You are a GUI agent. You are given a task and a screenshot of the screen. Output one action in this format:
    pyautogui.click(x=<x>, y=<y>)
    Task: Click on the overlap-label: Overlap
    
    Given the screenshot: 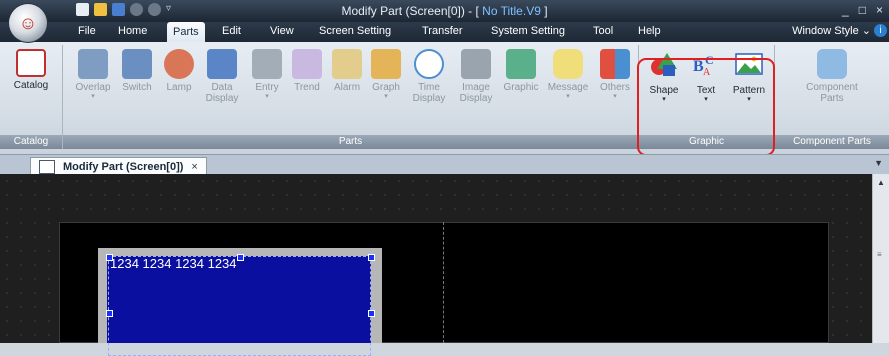 What is the action you would take?
    pyautogui.click(x=93, y=87)
    